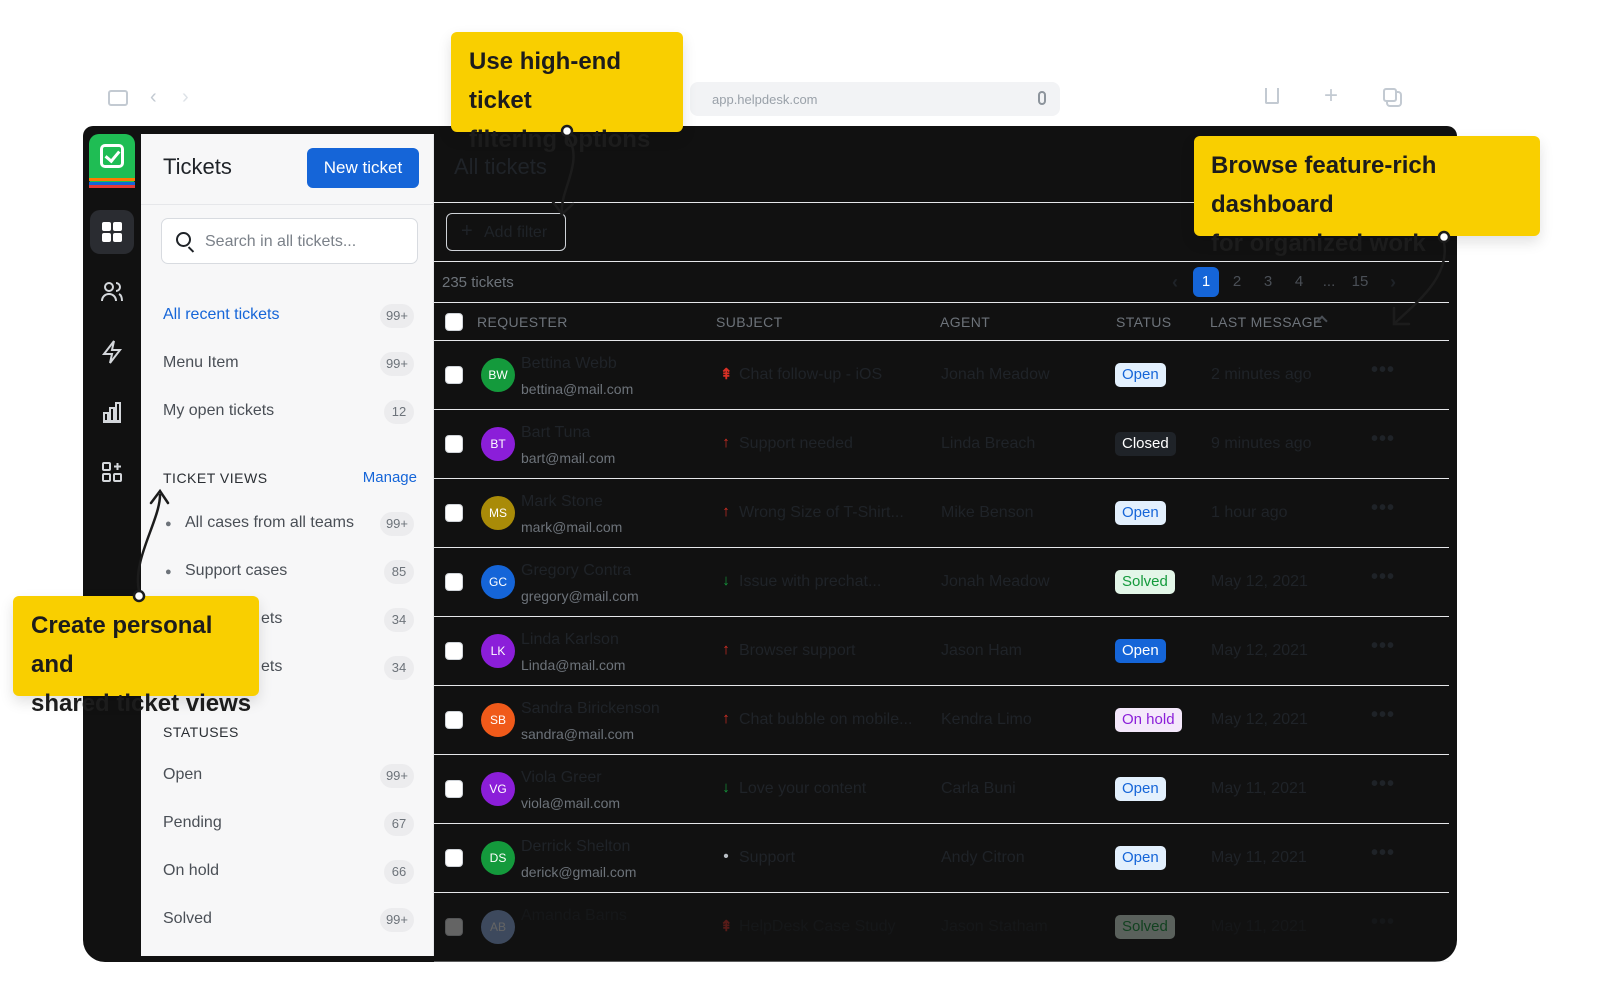 Image resolution: width=1600 pixels, height=1000 pixels. I want to click on requester-name: Viola Greer, so click(561, 778).